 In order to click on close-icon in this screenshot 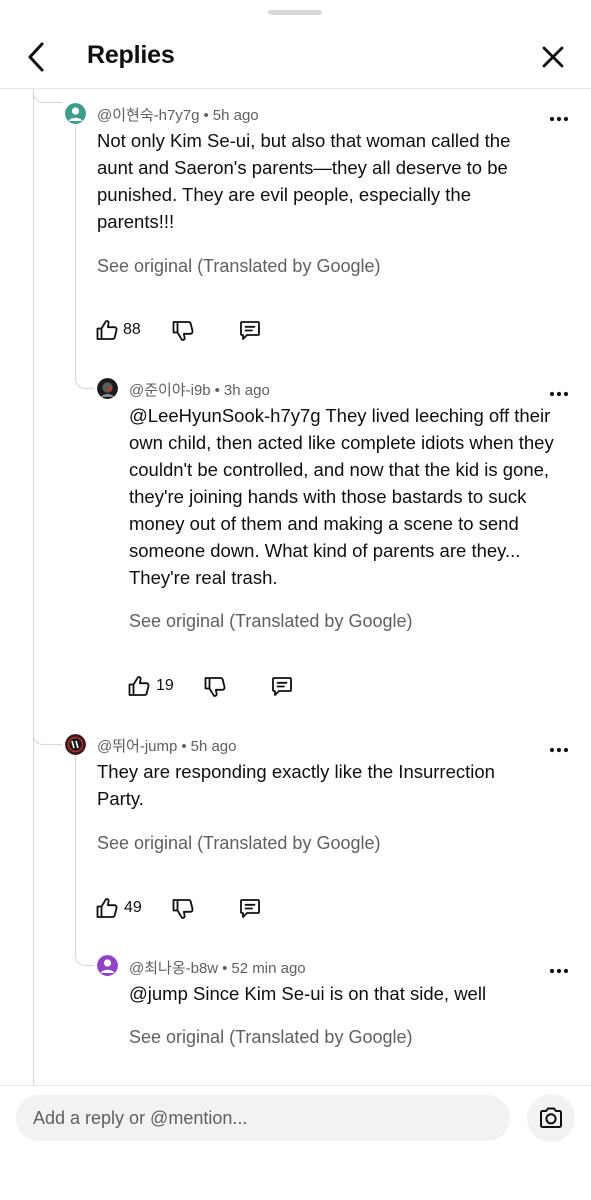, I will do `click(553, 57)`.